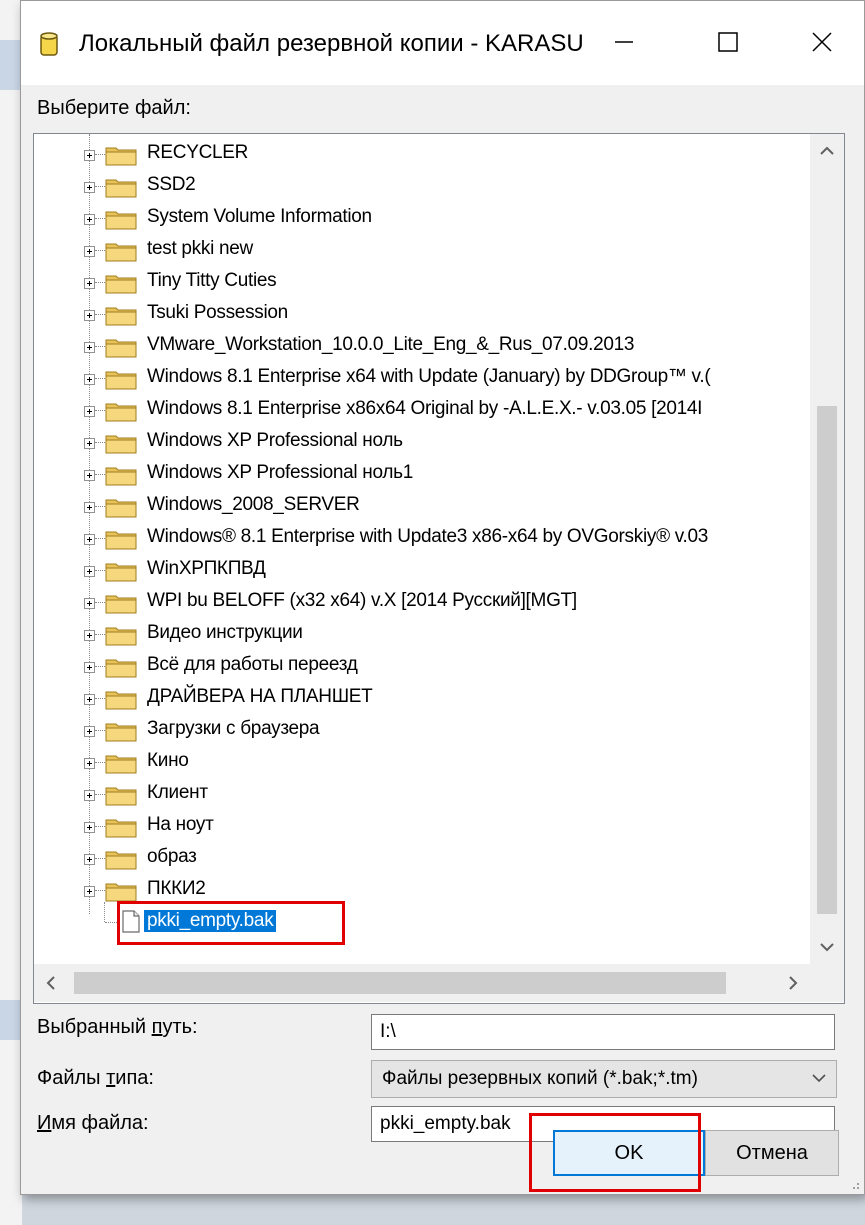 This screenshot has height=1225, width=865. I want to click on minimize-button, so click(624, 42).